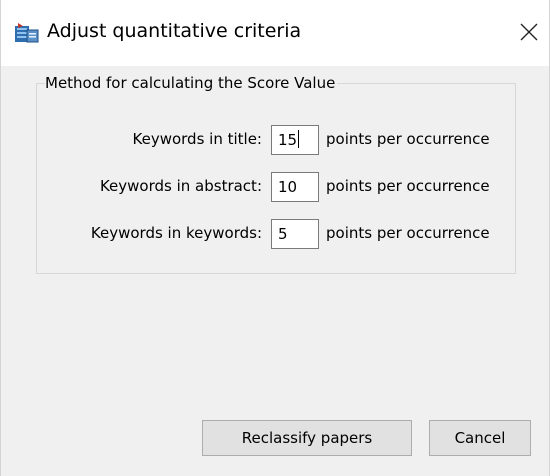 Image resolution: width=550 pixels, height=476 pixels. I want to click on keywords-points-suffix: points per occurrence, so click(408, 233).